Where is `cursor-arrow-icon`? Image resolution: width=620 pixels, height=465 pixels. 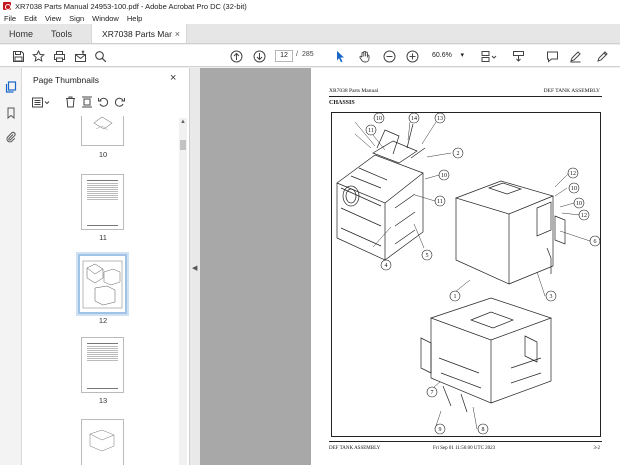
cursor-arrow-icon is located at coordinates (340, 56).